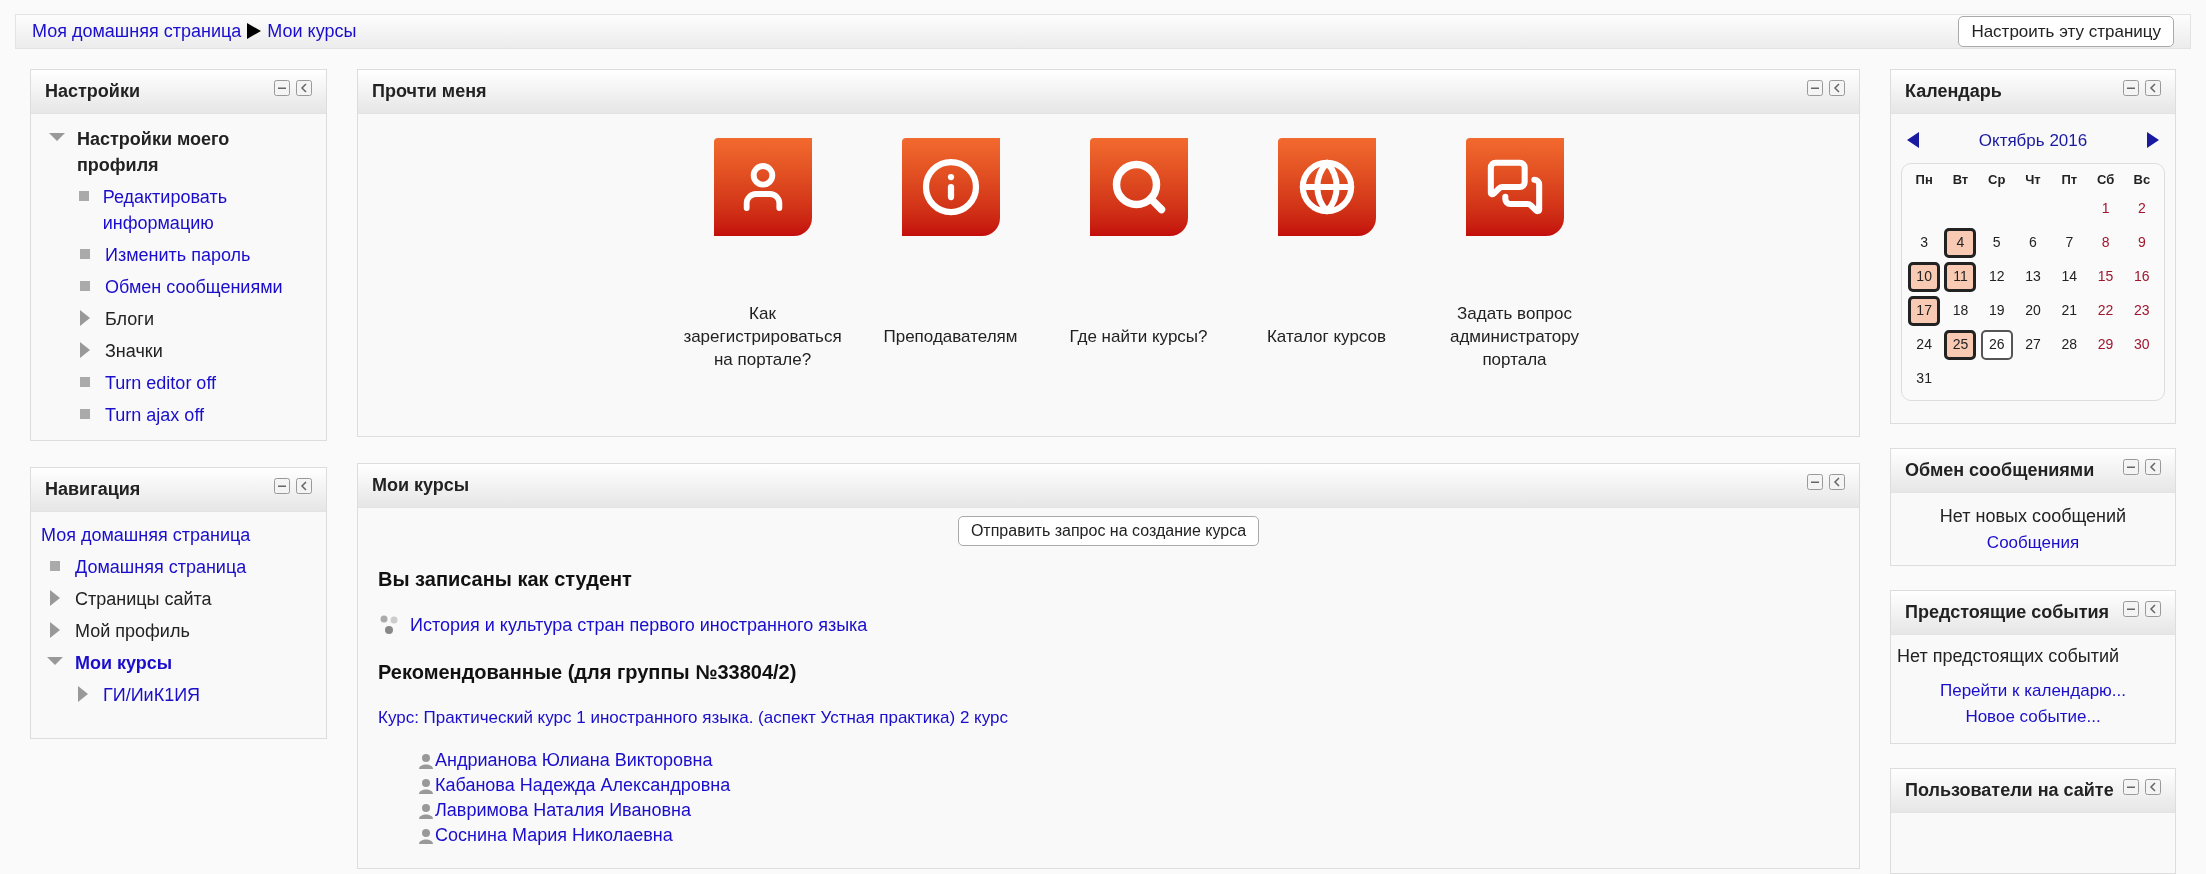 The height and width of the screenshot is (874, 2206). Describe the element at coordinates (2069, 242) in the screenshot. I see `calendar-day: 7` at that location.